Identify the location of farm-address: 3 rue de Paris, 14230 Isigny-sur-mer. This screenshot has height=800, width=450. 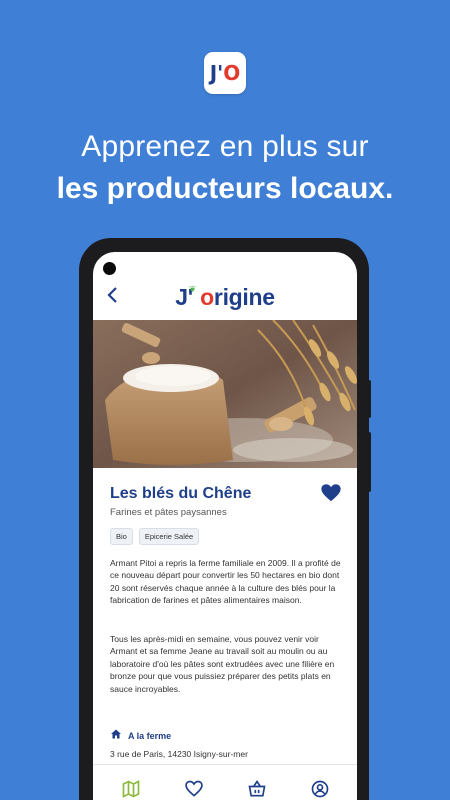
(179, 754).